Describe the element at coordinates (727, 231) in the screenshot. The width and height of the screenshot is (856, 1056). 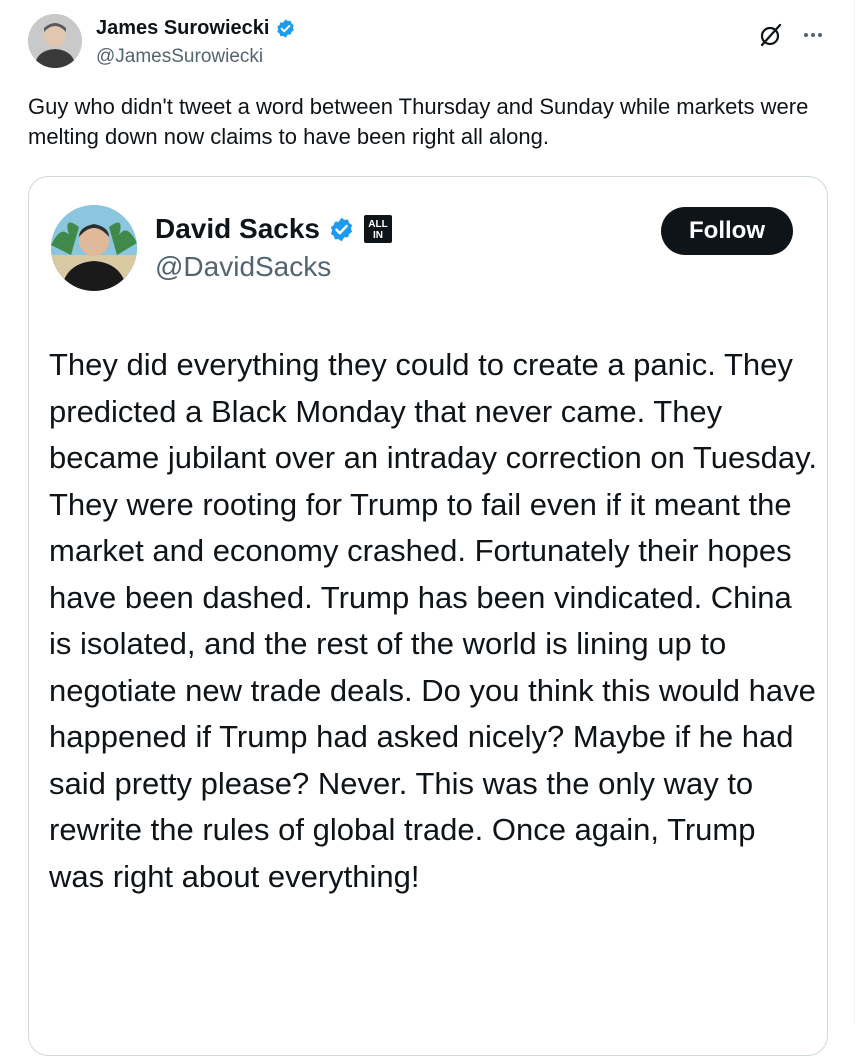
I see `follow-button: Follow` at that location.